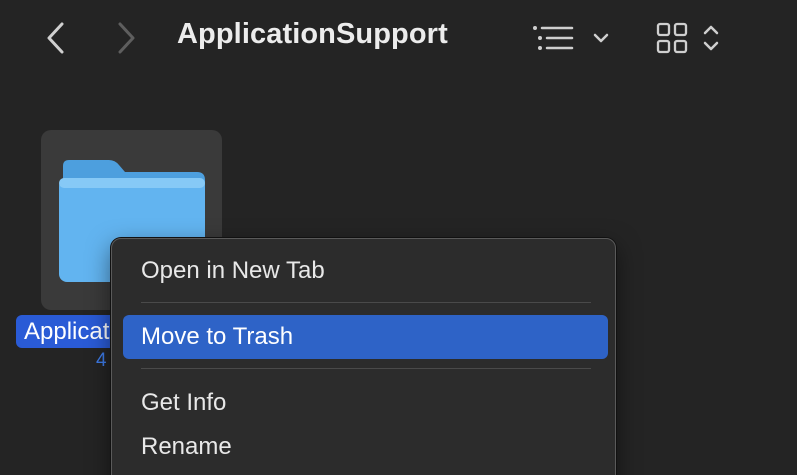 The image size is (797, 475). I want to click on forward-button, so click(126, 38).